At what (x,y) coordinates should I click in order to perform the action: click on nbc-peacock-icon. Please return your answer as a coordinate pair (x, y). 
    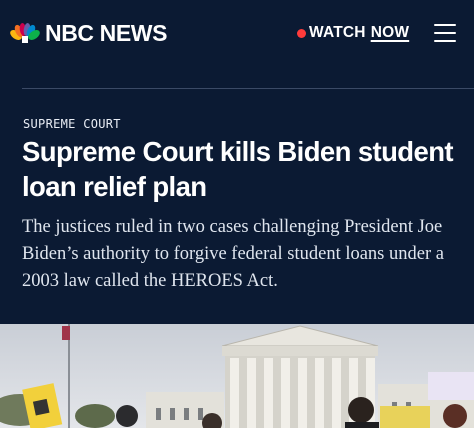
    Looking at the image, I should click on (25, 33).